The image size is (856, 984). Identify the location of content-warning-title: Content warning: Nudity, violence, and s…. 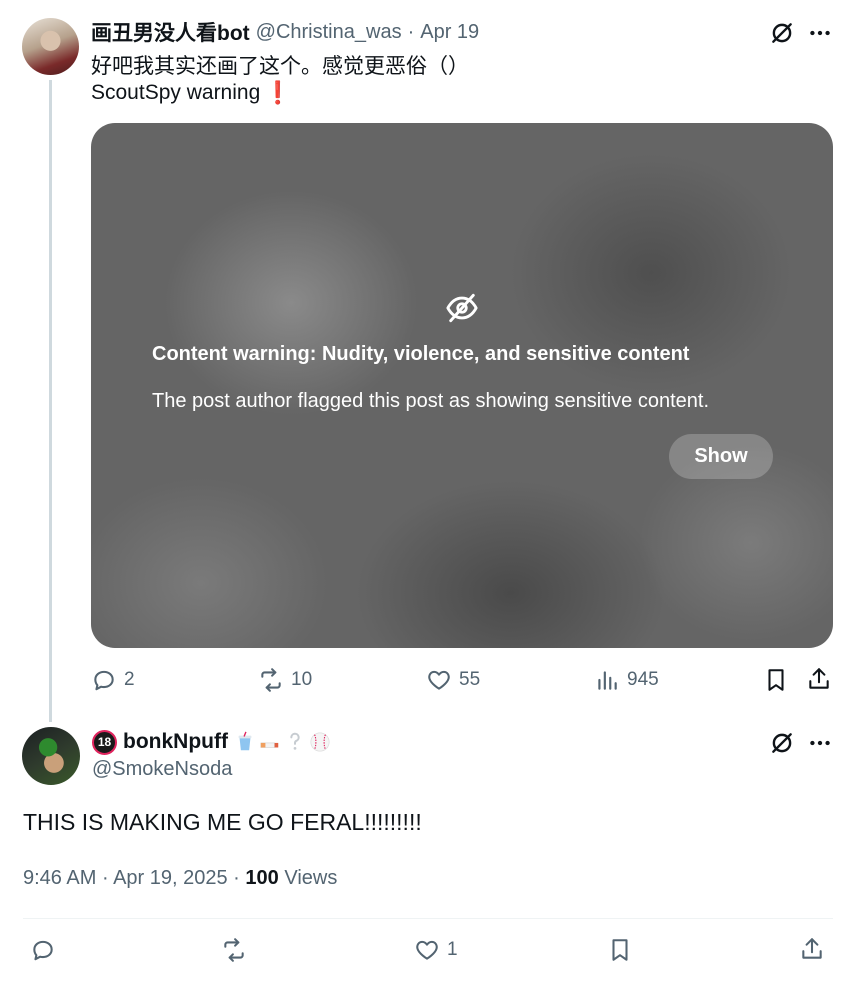
(421, 354).